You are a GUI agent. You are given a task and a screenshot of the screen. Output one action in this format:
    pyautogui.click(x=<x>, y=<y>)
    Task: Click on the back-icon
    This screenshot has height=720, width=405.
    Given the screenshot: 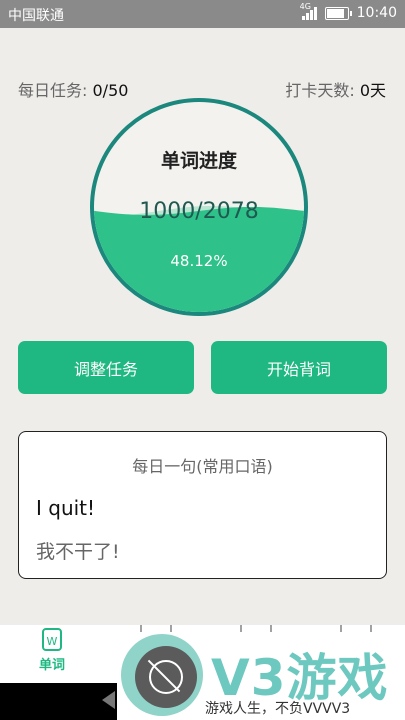 What is the action you would take?
    pyautogui.click(x=108, y=700)
    